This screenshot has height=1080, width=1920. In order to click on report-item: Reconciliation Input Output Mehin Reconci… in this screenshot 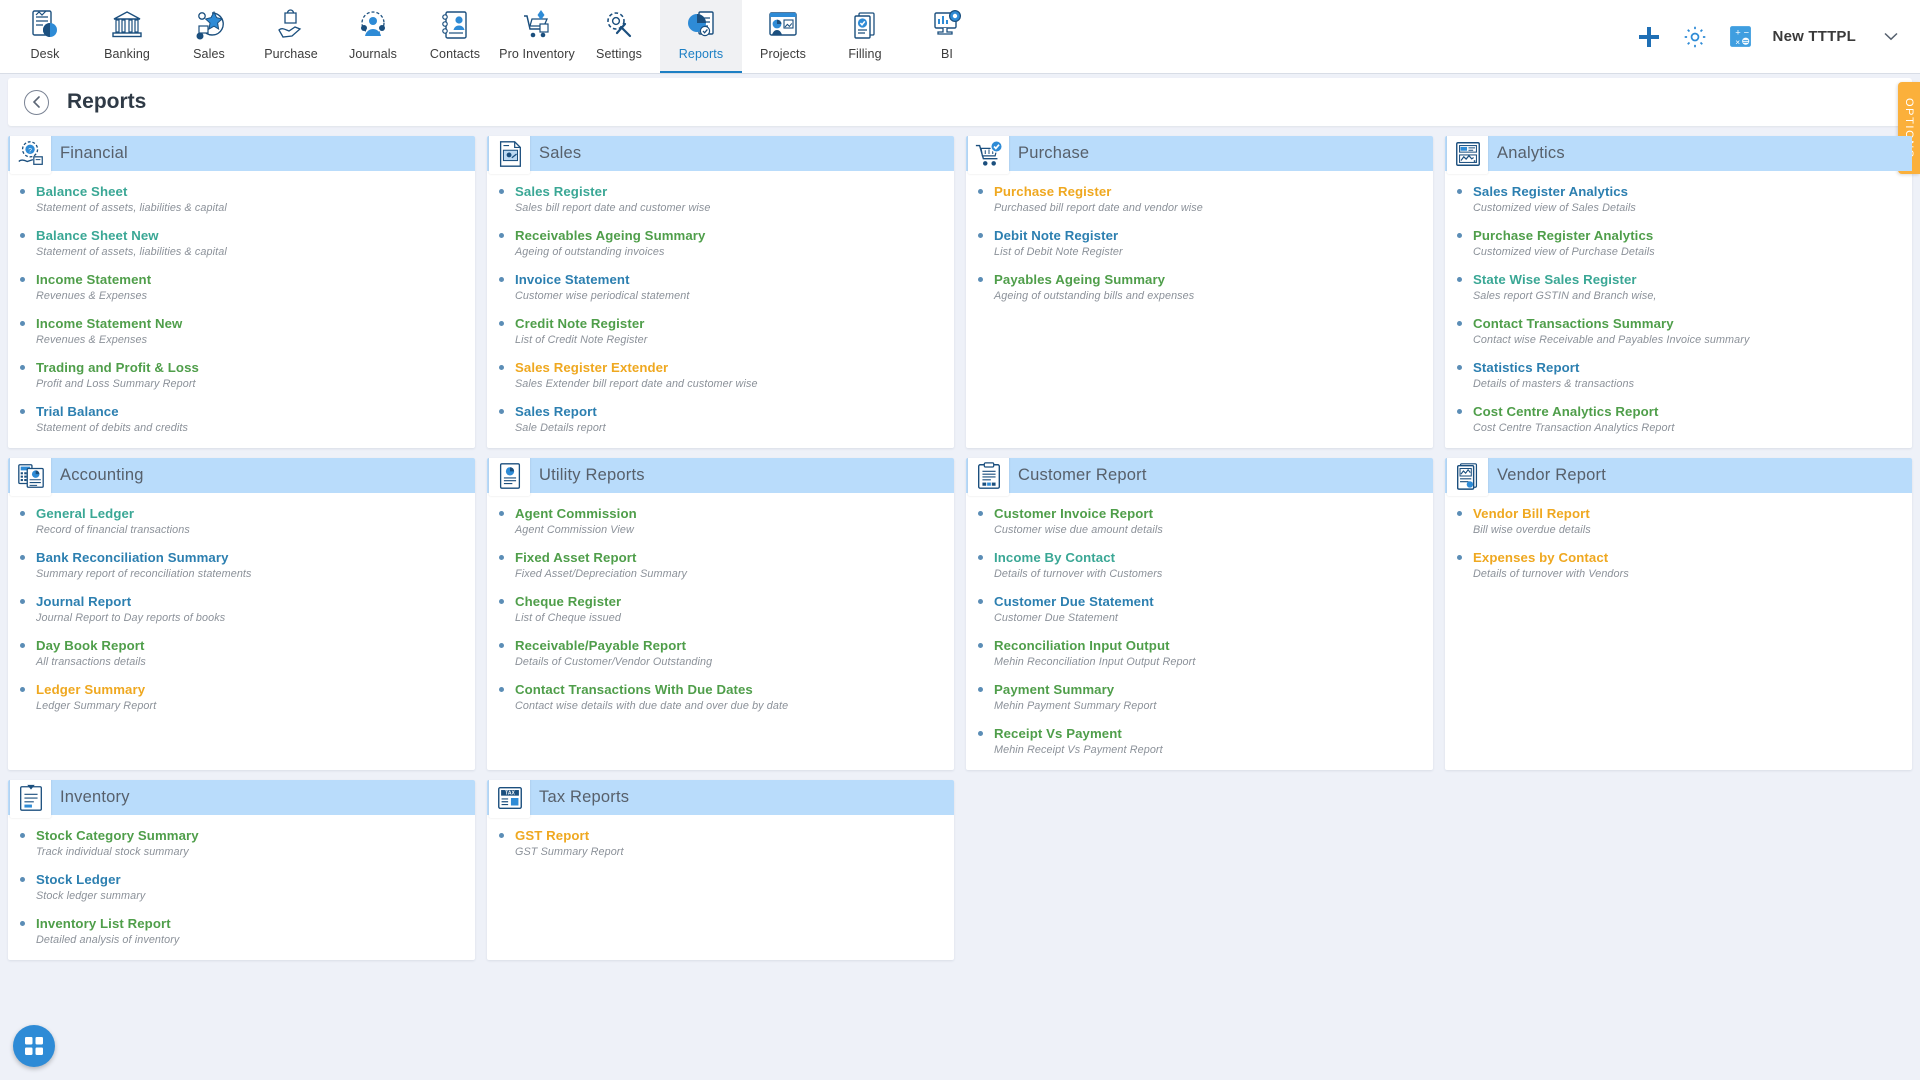, I will do `click(1200, 652)`.